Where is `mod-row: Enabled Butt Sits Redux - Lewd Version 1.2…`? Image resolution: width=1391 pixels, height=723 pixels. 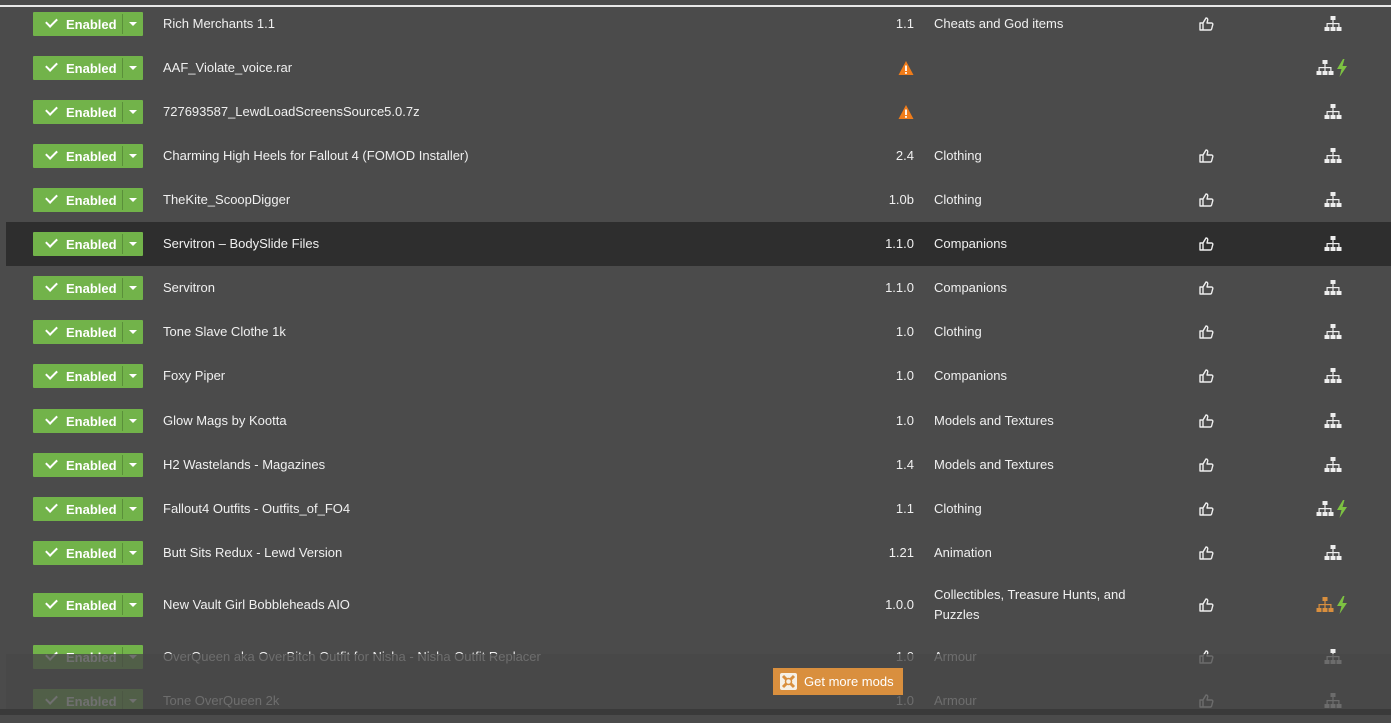 mod-row: Enabled Butt Sits Redux - Lewd Version 1.2… is located at coordinates (698, 553).